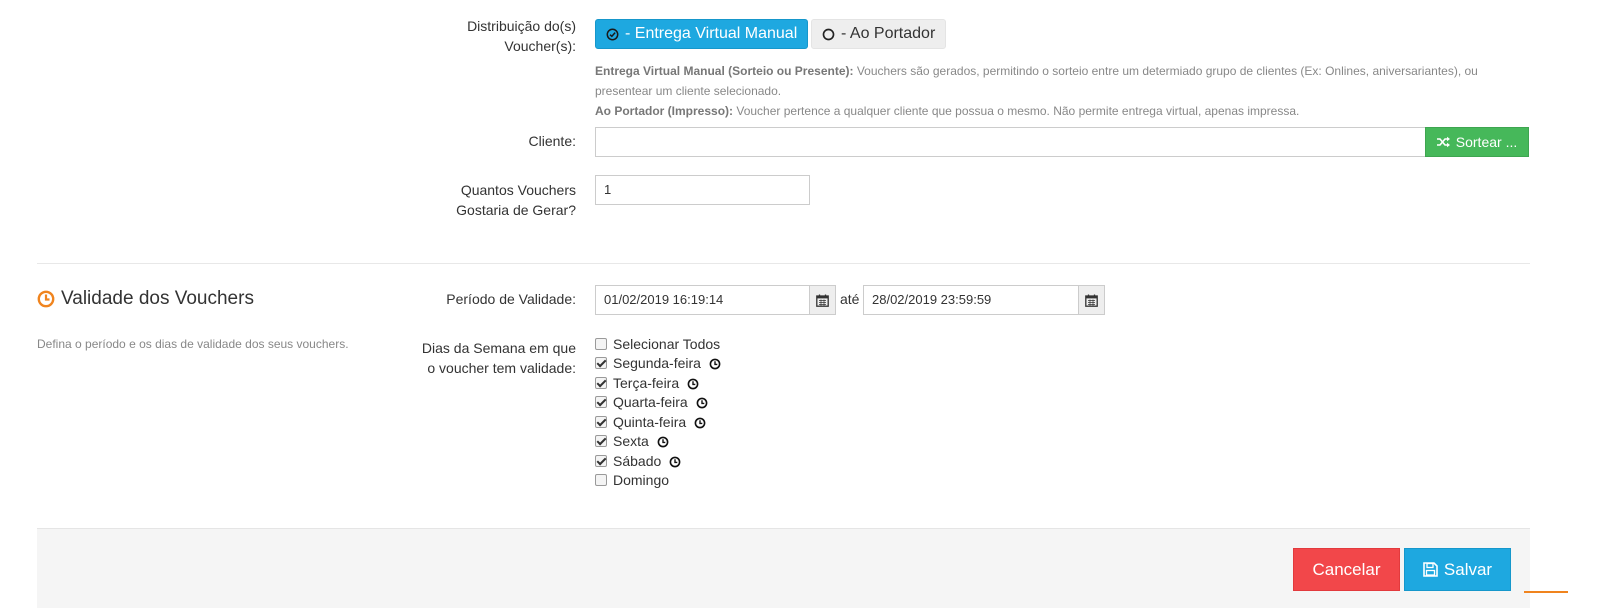 This screenshot has height=608, width=1607. I want to click on option-bearer-button: - Ao Portador, so click(879, 34).